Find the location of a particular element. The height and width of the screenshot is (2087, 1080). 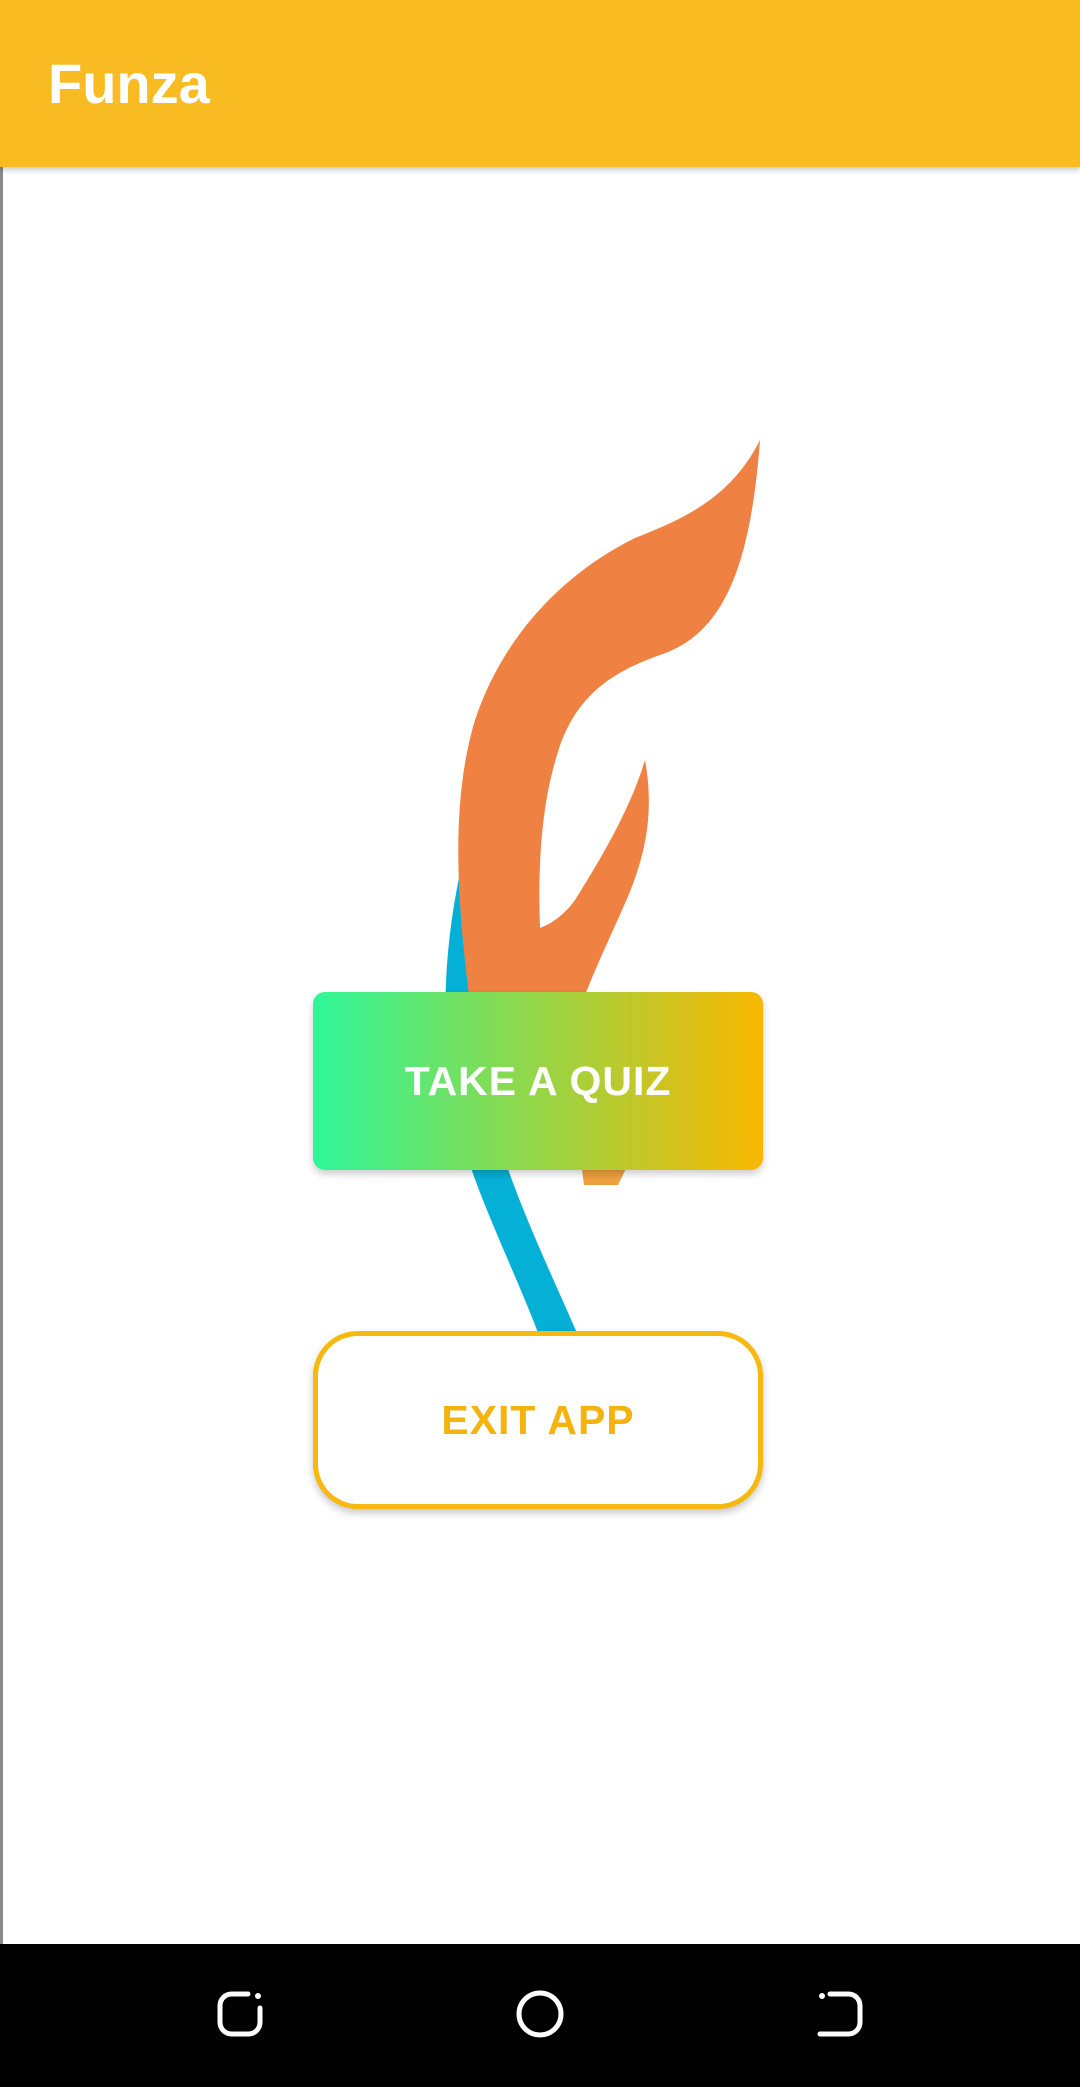

back-icon is located at coordinates (840, 2014).